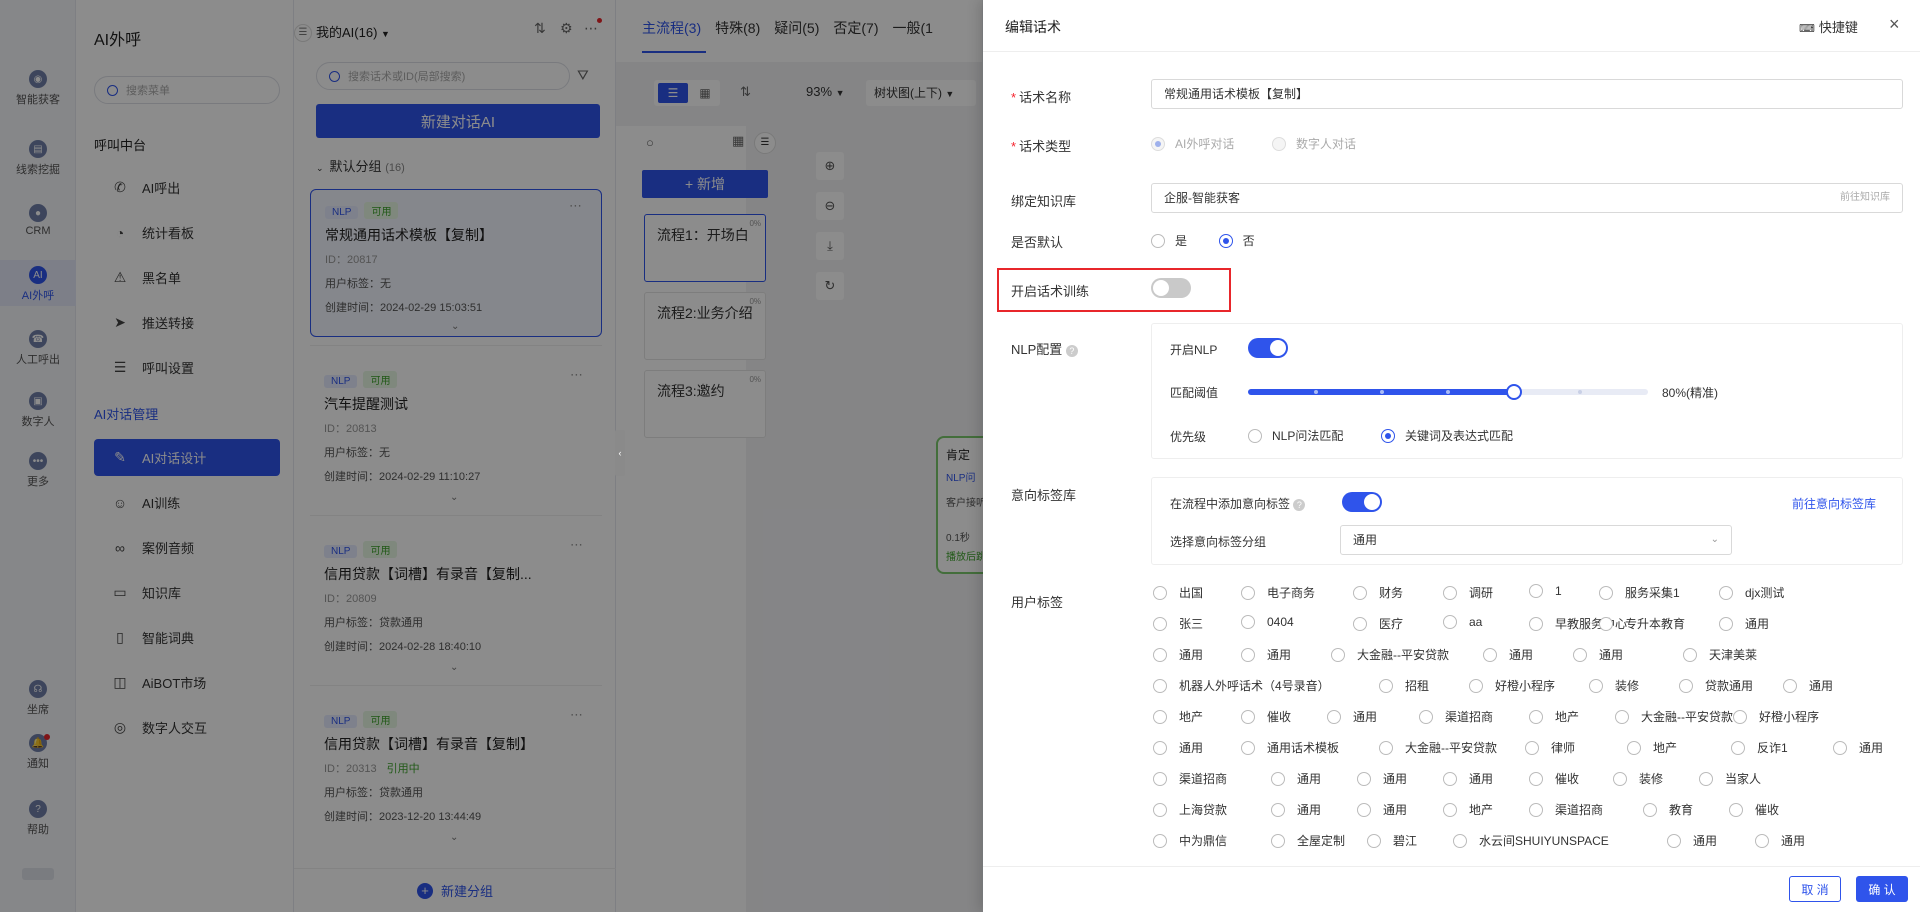 The image size is (1920, 912). Describe the element at coordinates (1639, 592) in the screenshot. I see `user-tag-checkbox: 服务采集1` at that location.